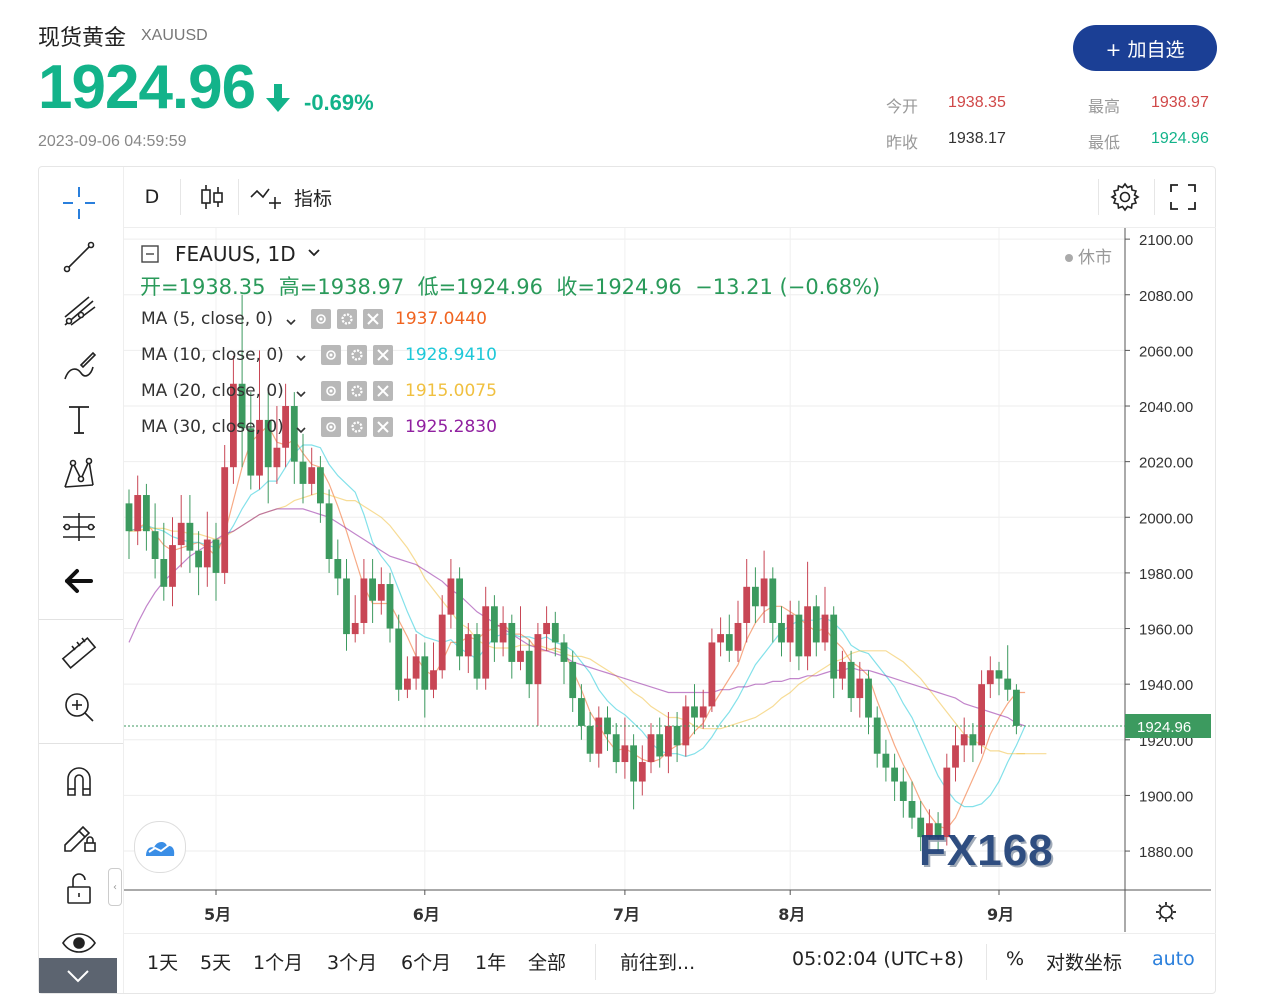  I want to click on percent-scale-button: %, so click(1015, 959).